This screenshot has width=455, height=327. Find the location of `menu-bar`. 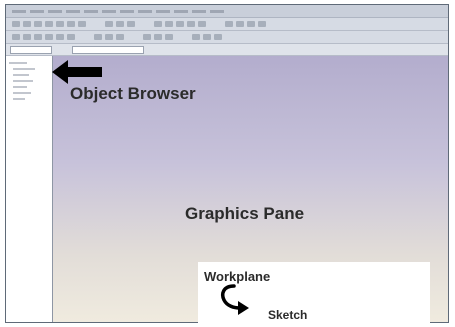

menu-bar is located at coordinates (227, 11).